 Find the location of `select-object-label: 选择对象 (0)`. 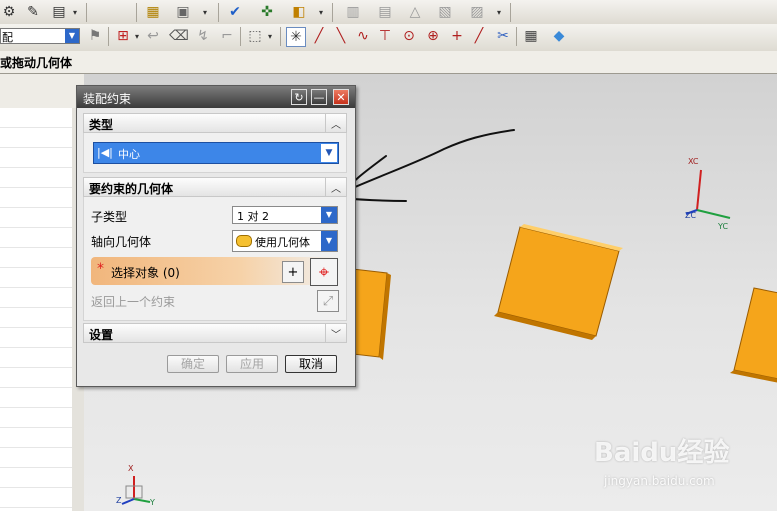

select-object-label: 选择对象 (0) is located at coordinates (145, 273).